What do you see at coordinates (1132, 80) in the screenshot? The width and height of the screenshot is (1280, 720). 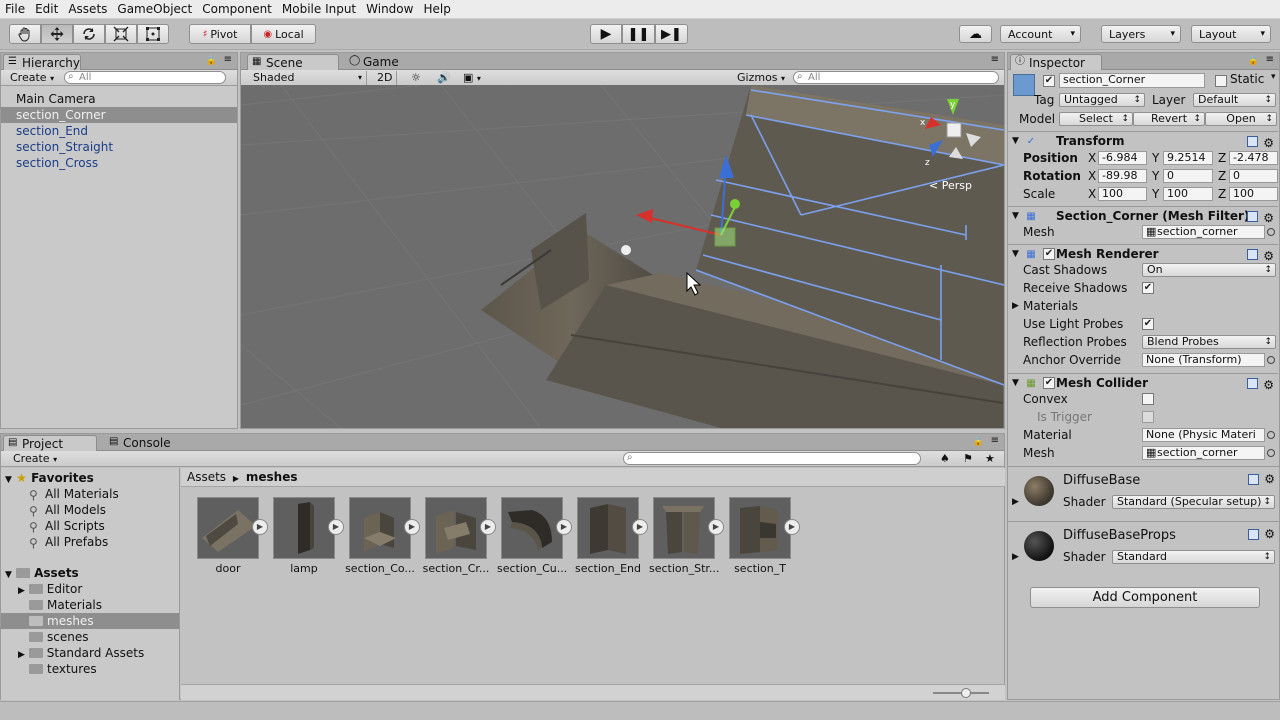 I see `object-name-field: section_Corner` at bounding box center [1132, 80].